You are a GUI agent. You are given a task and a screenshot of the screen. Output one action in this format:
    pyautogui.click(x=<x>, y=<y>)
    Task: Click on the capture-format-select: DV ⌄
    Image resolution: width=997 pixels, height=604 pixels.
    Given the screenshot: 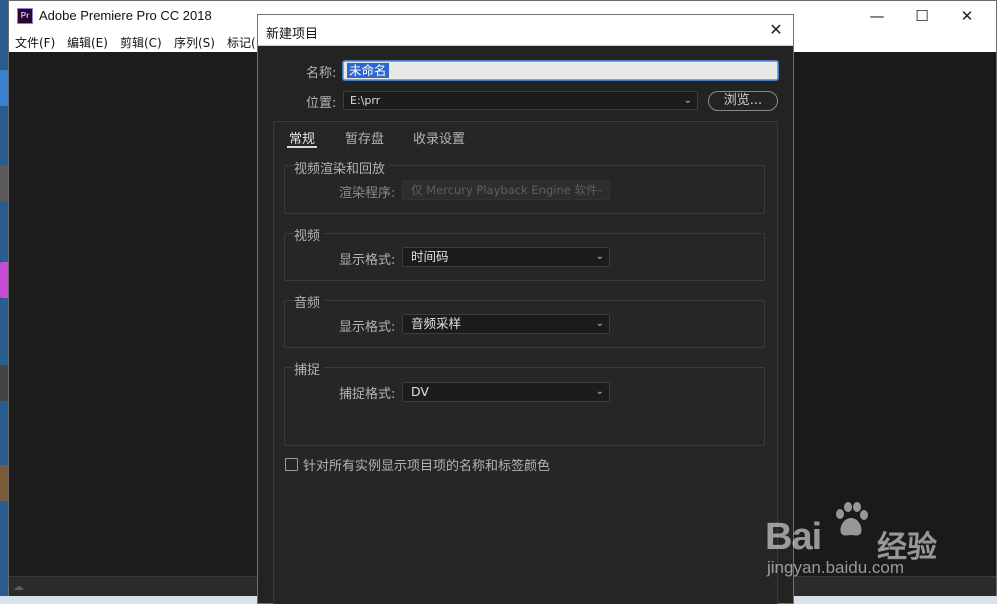 What is the action you would take?
    pyautogui.click(x=506, y=392)
    